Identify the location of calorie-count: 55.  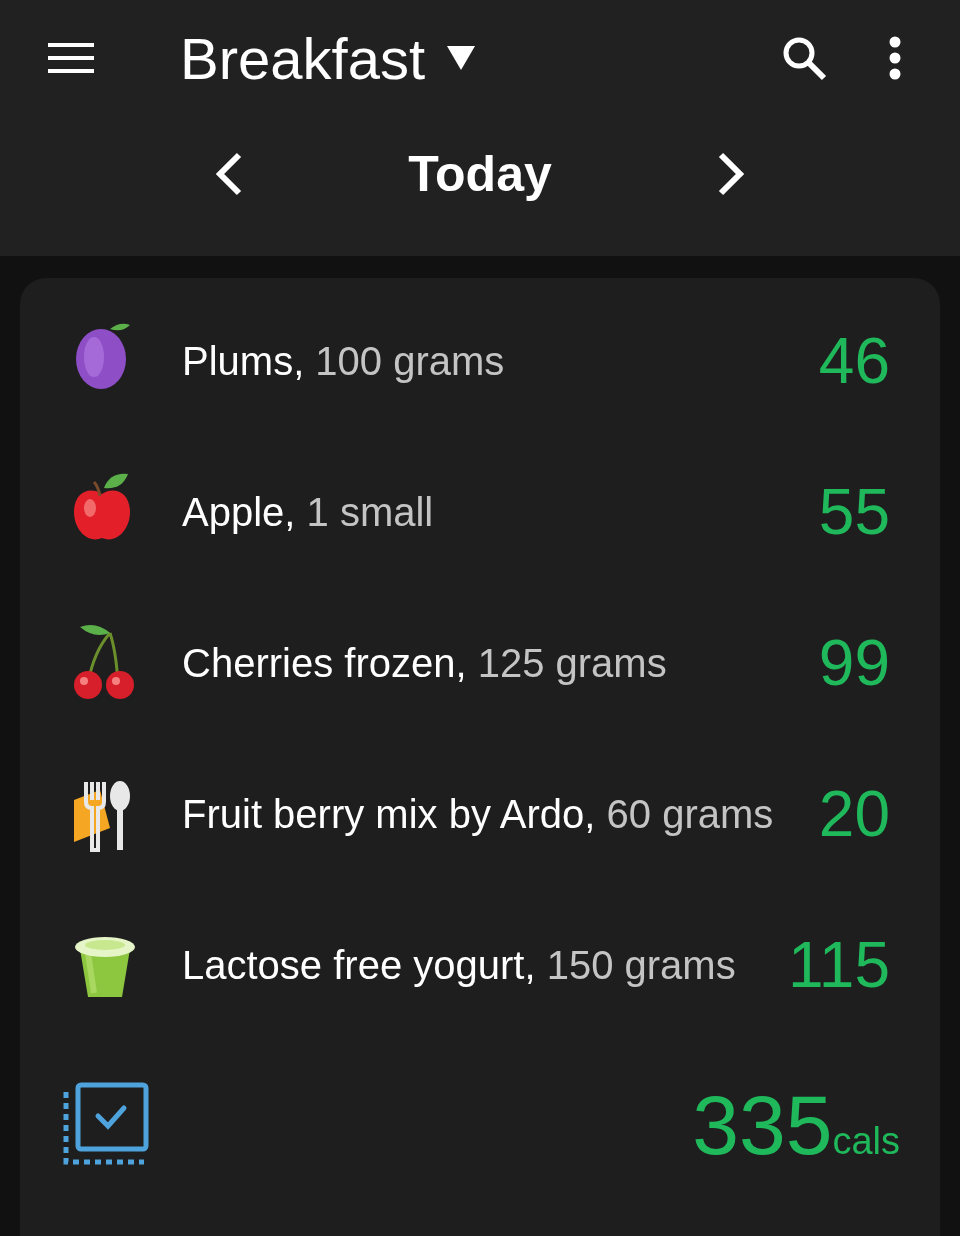
(854, 512).